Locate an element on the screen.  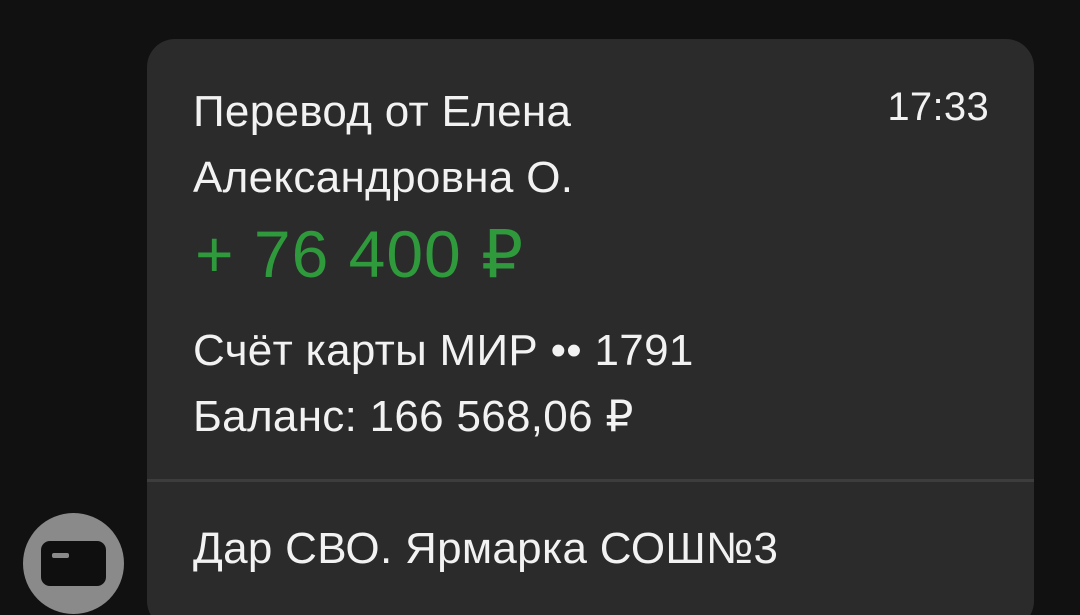
transfer-comment: Дар СВО. Ярмарка СОШ№3 is located at coordinates (486, 548).